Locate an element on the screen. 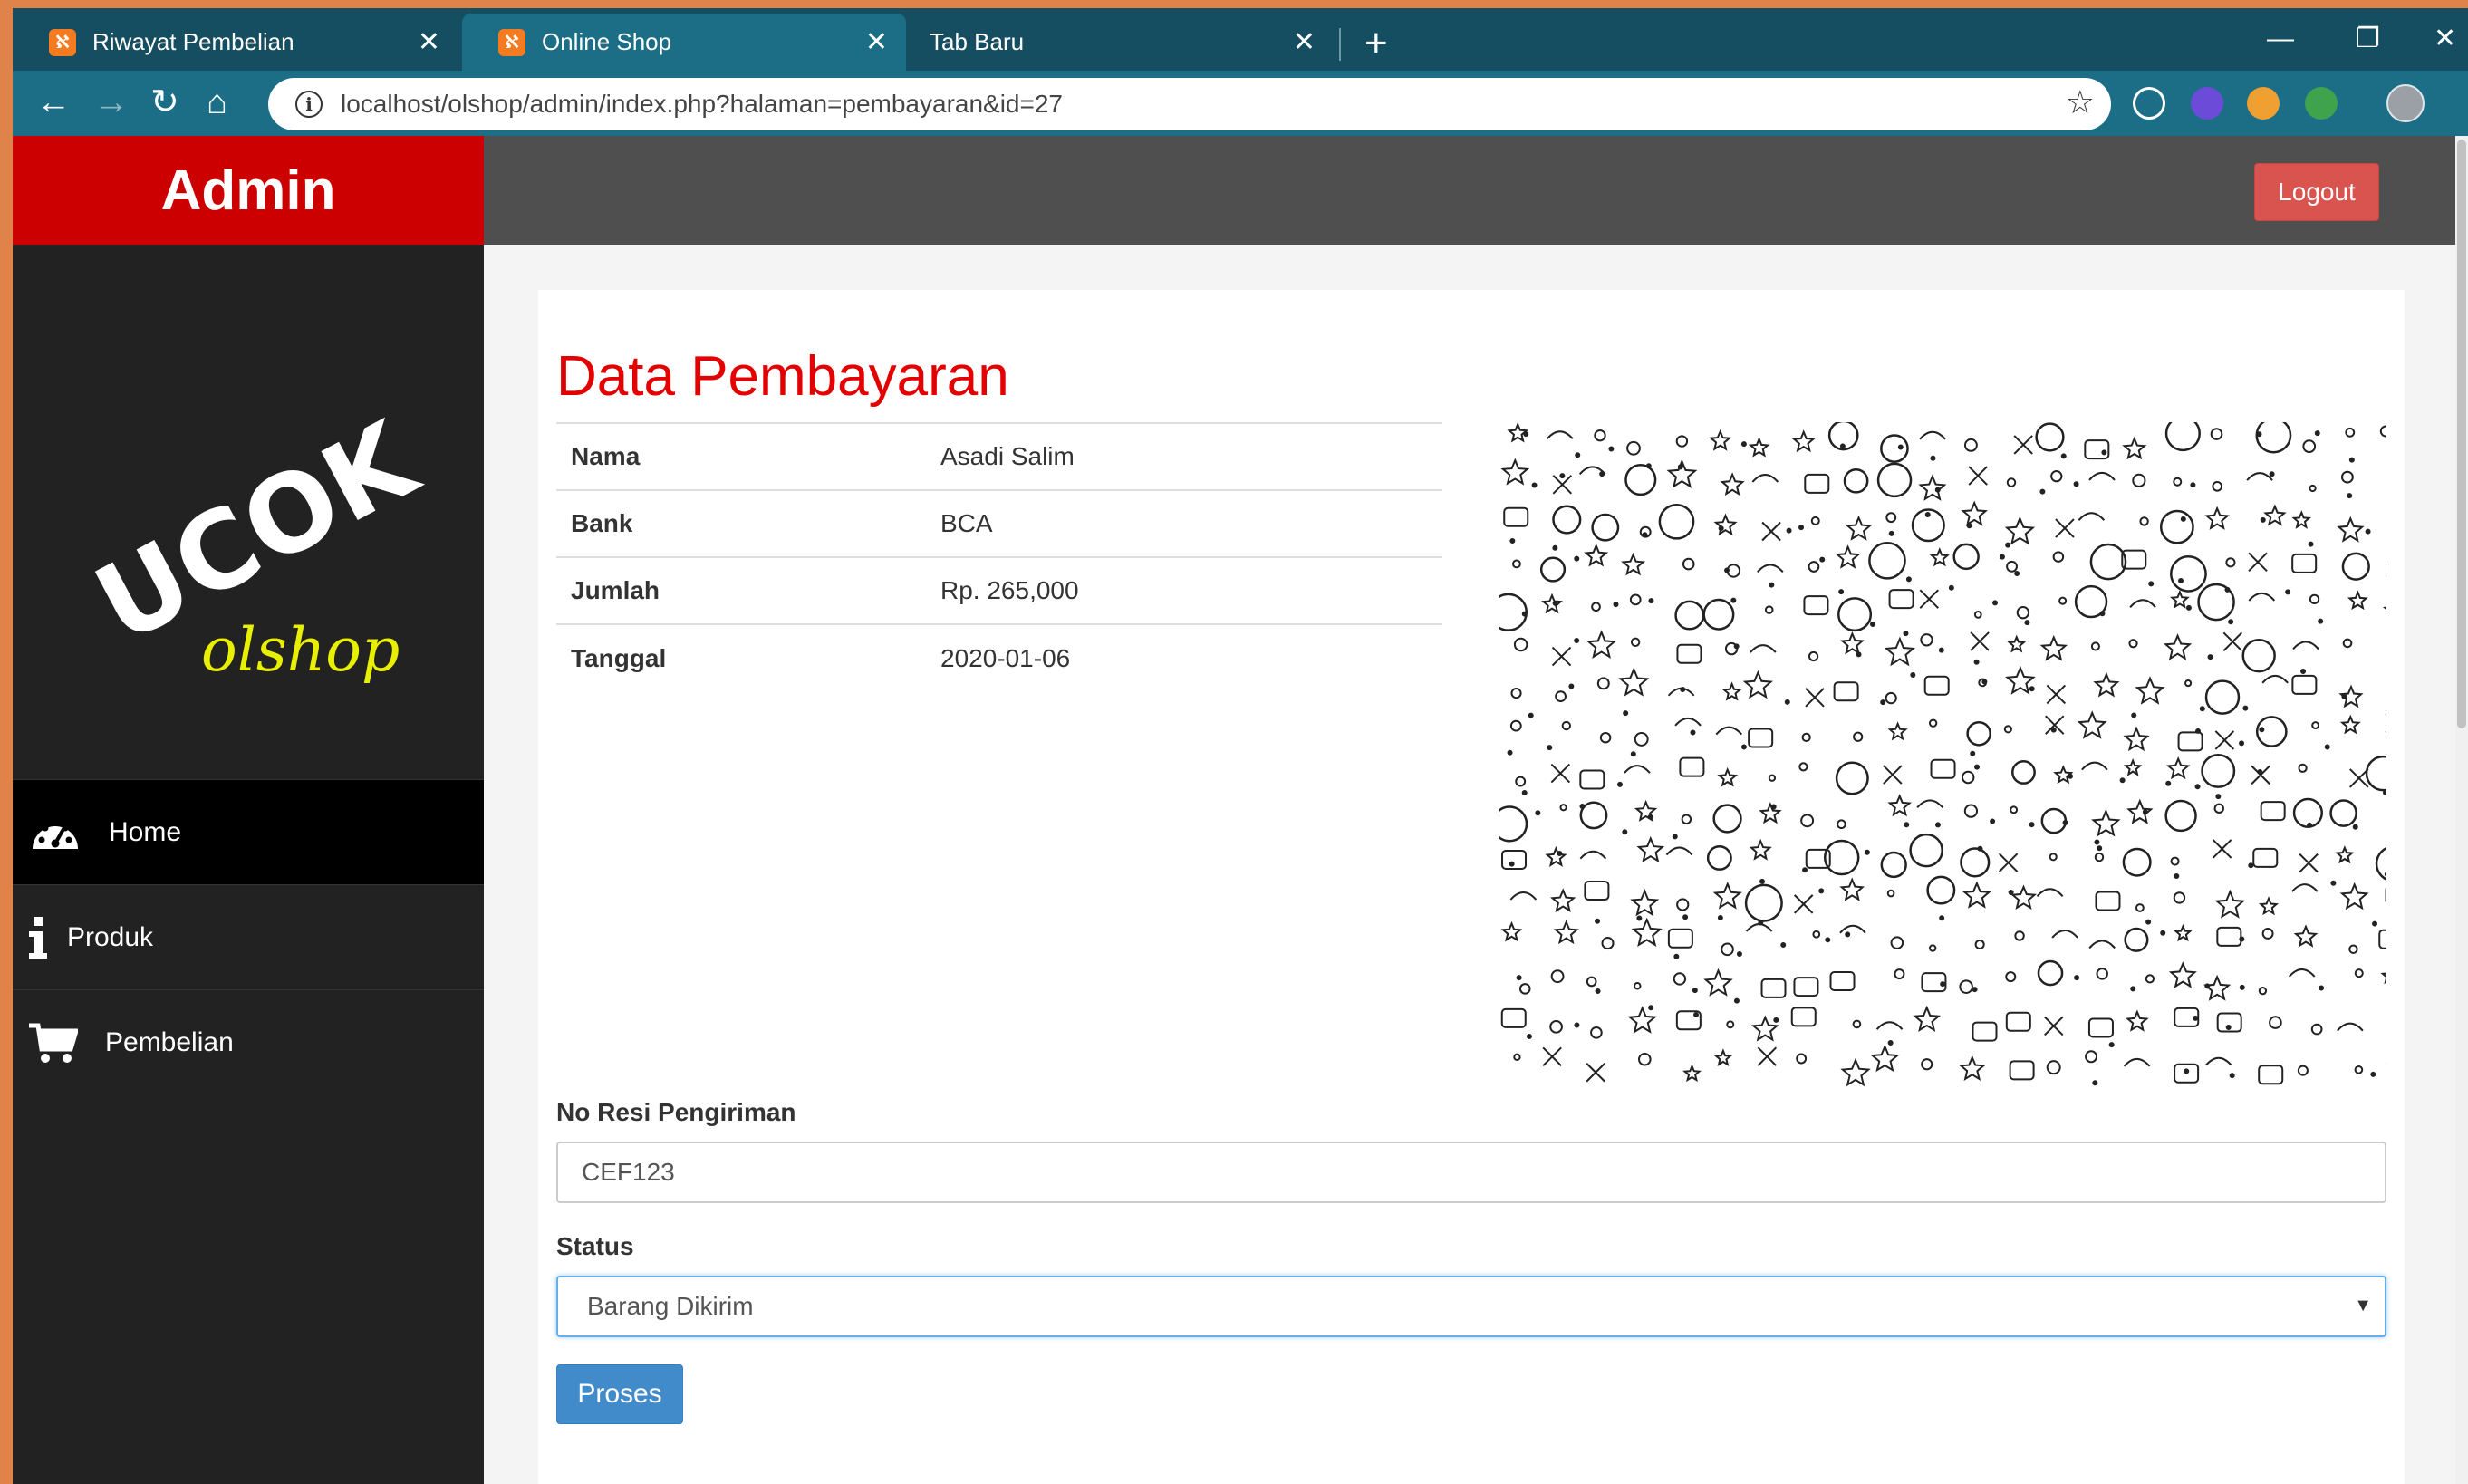  window-close-icon: ✕ is located at coordinates (2445, 39).